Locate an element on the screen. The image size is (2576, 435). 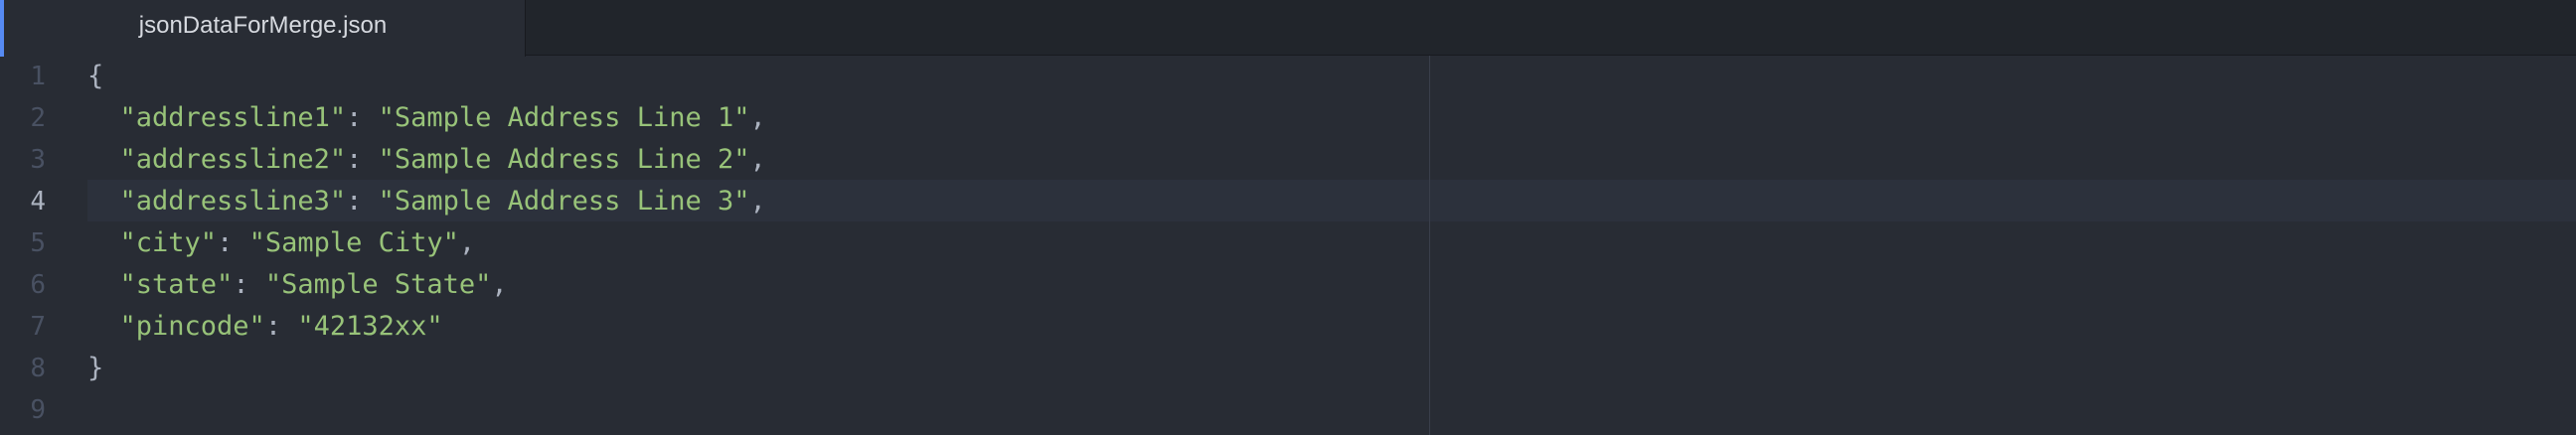
json-string-value: "Sample Address Line 2" is located at coordinates (564, 159).